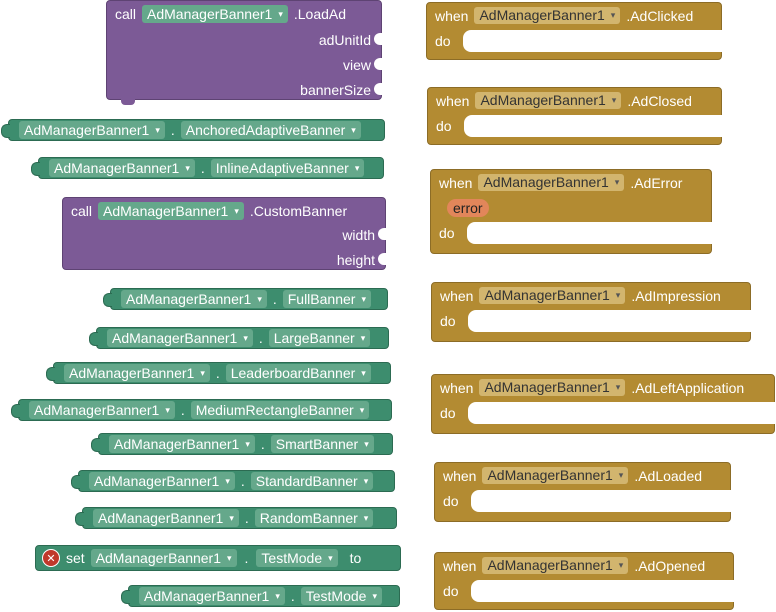  Describe the element at coordinates (270, 130) in the screenshot. I see `property-dropdown: AnchoredAdaptiveBanner ▾` at that location.